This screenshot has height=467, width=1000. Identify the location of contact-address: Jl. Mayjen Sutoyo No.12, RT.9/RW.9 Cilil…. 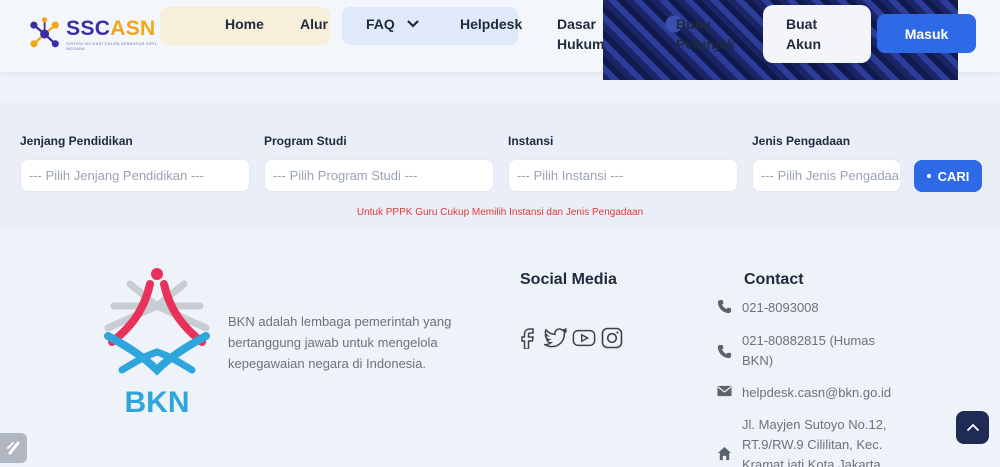
(809, 441).